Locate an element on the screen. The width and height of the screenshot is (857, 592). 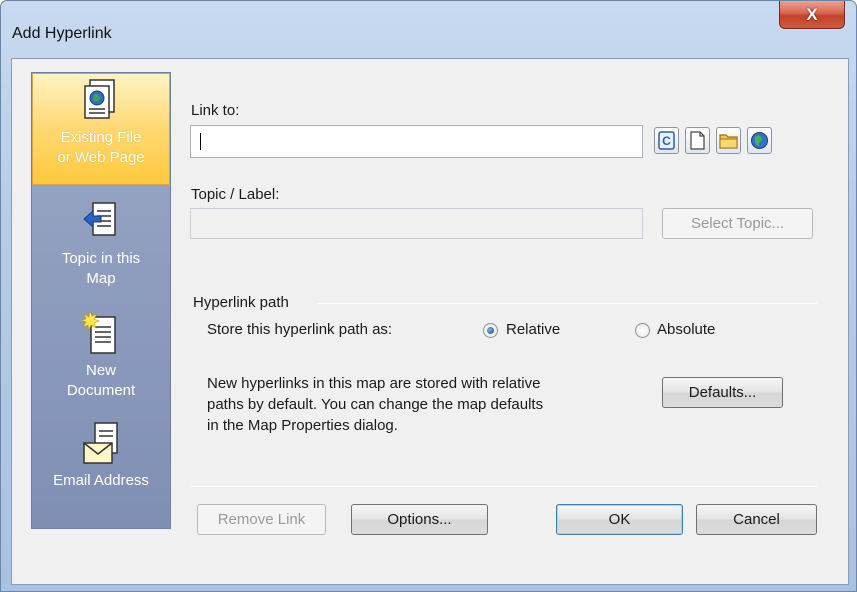
file-icon is located at coordinates (697, 140).